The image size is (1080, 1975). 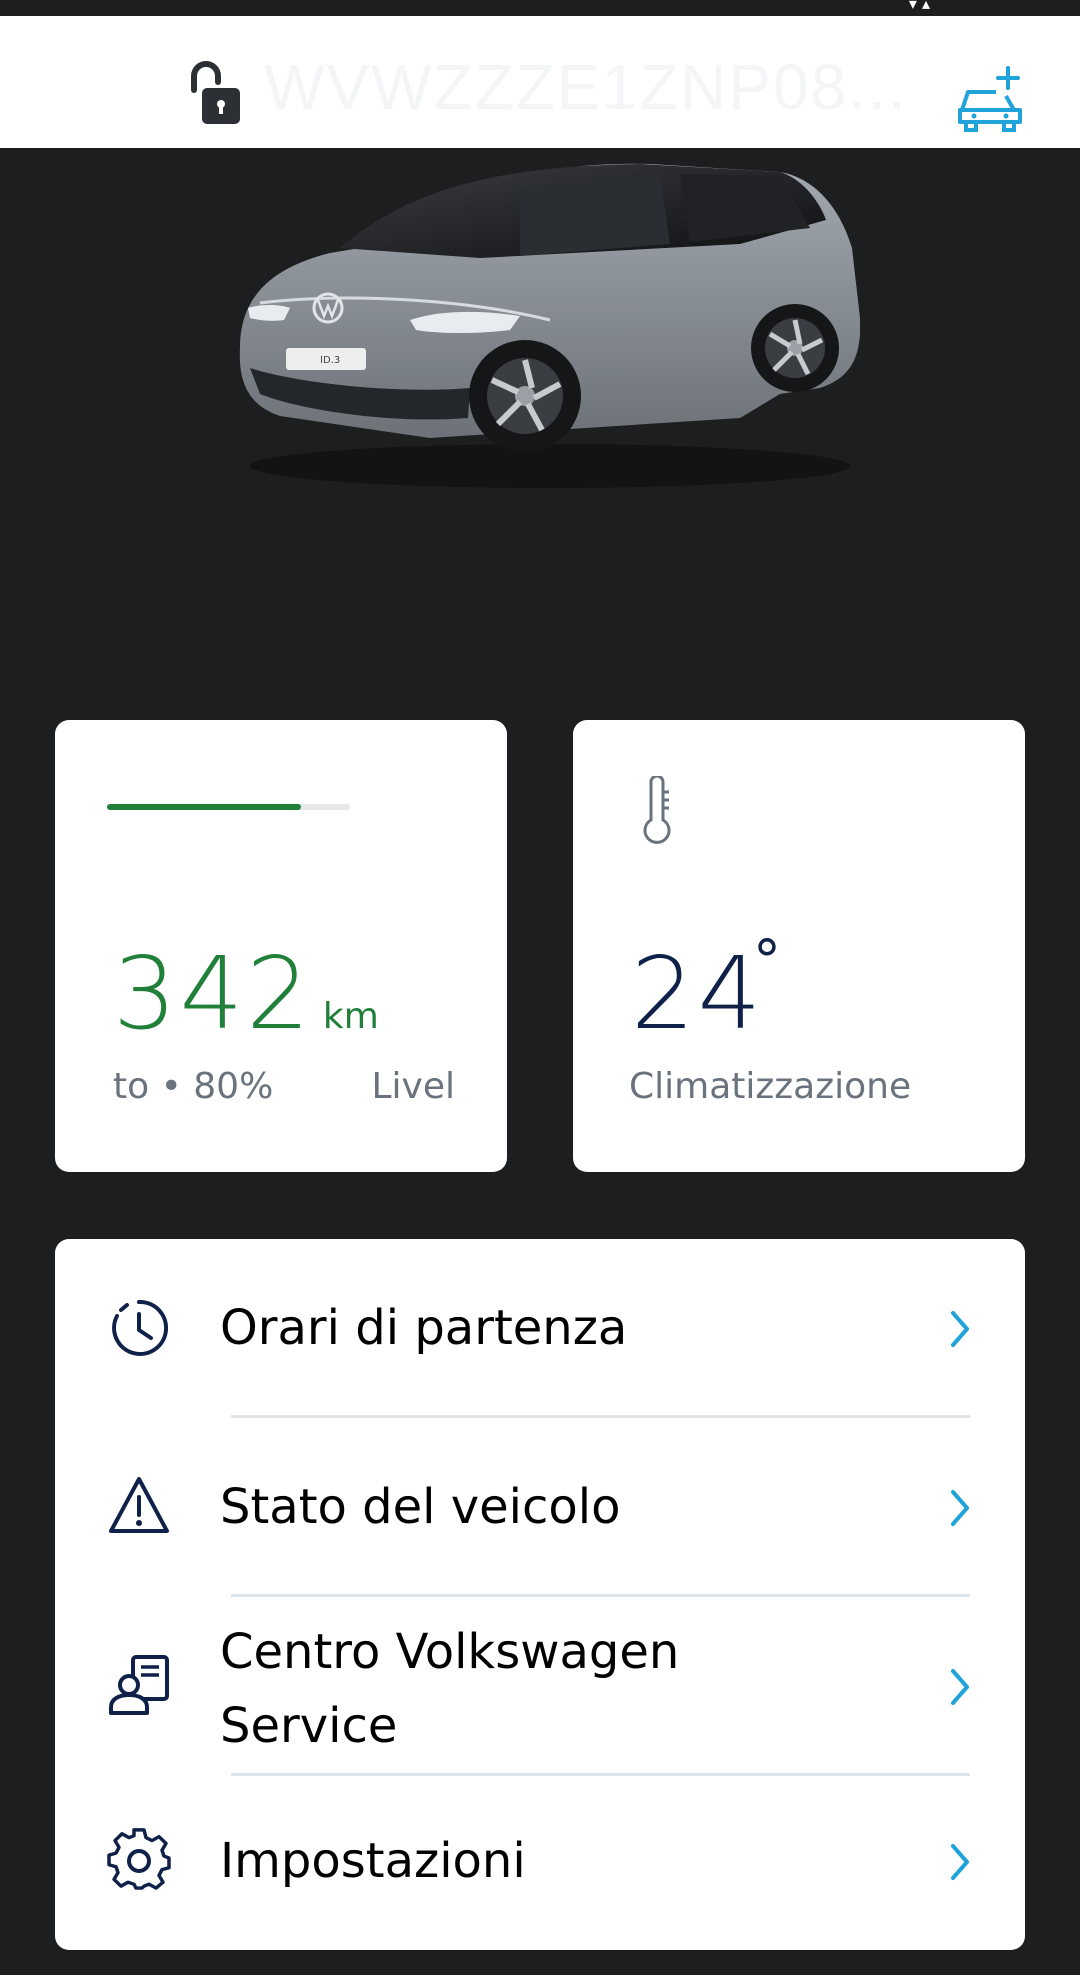 I want to click on menu-item-vehicle-status: Stato del veicolo, so click(x=540, y=1507).